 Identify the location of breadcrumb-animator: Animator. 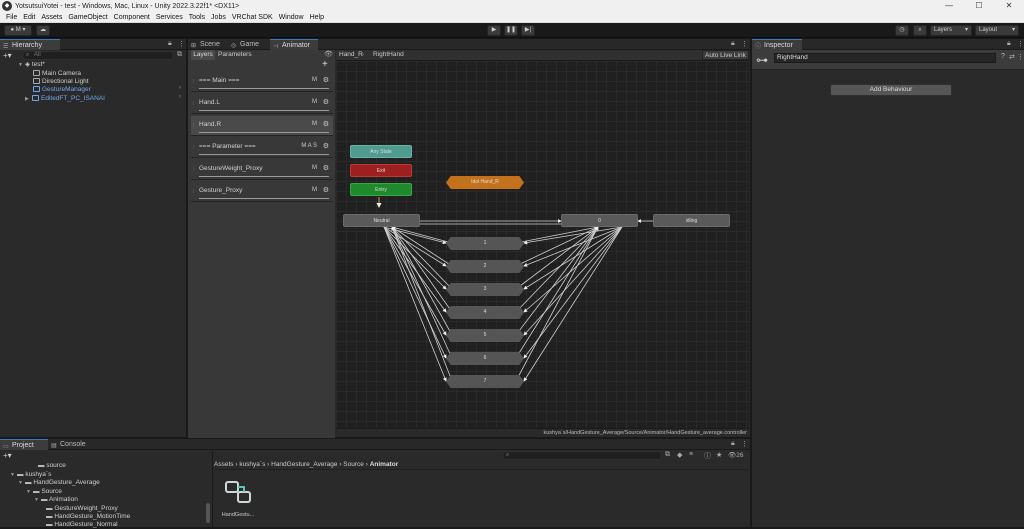
(384, 464).